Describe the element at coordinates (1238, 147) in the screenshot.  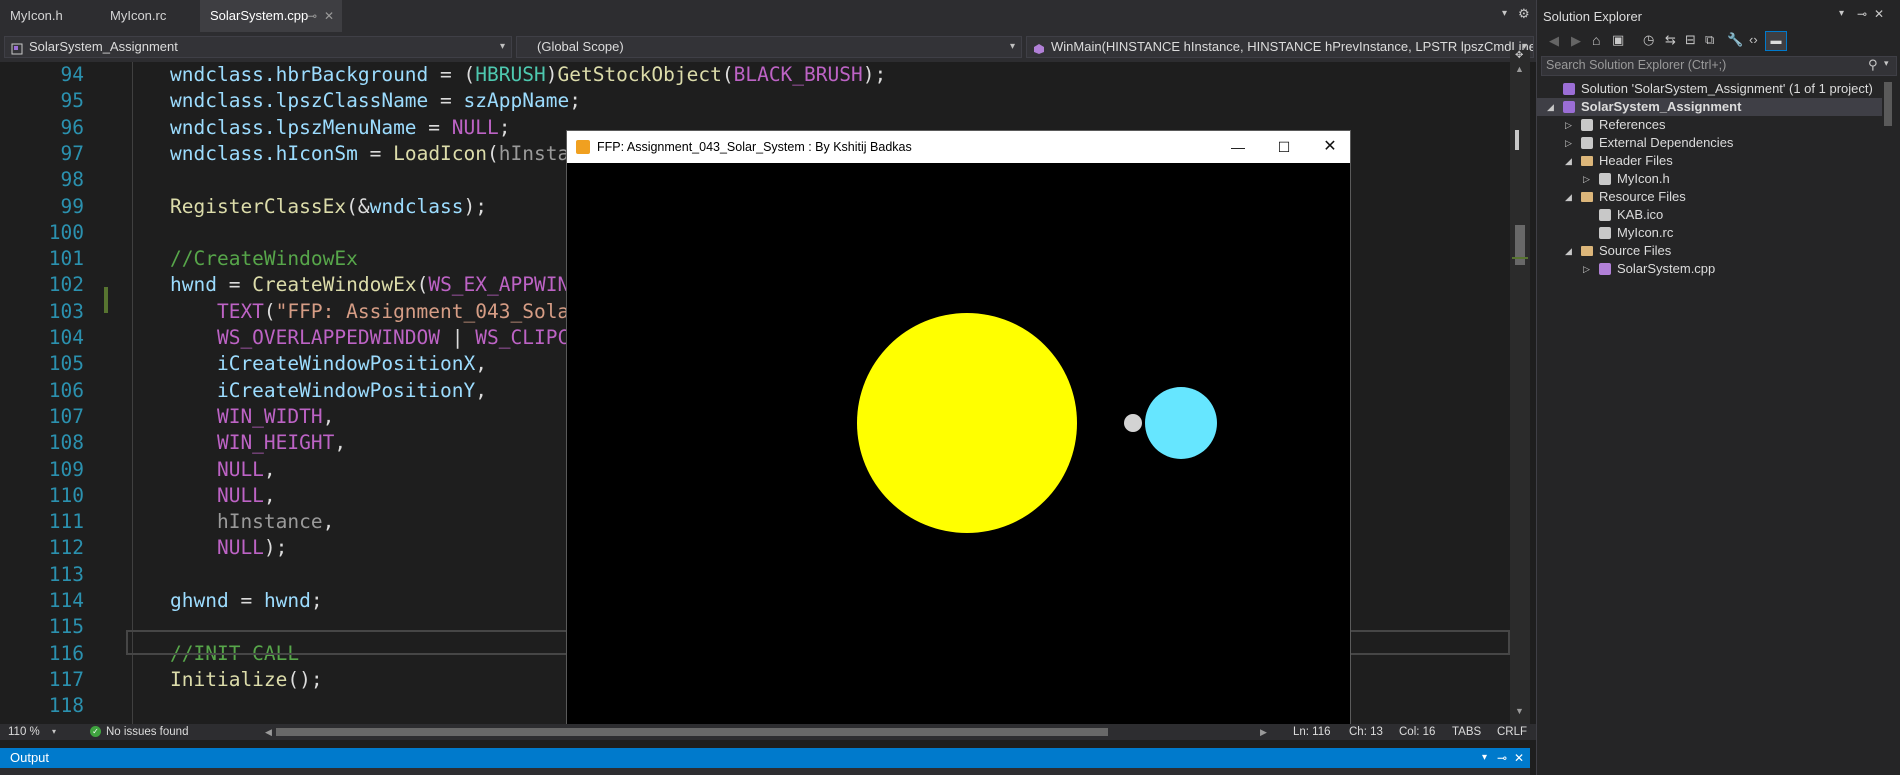
I see `minimize-icon: —` at that location.